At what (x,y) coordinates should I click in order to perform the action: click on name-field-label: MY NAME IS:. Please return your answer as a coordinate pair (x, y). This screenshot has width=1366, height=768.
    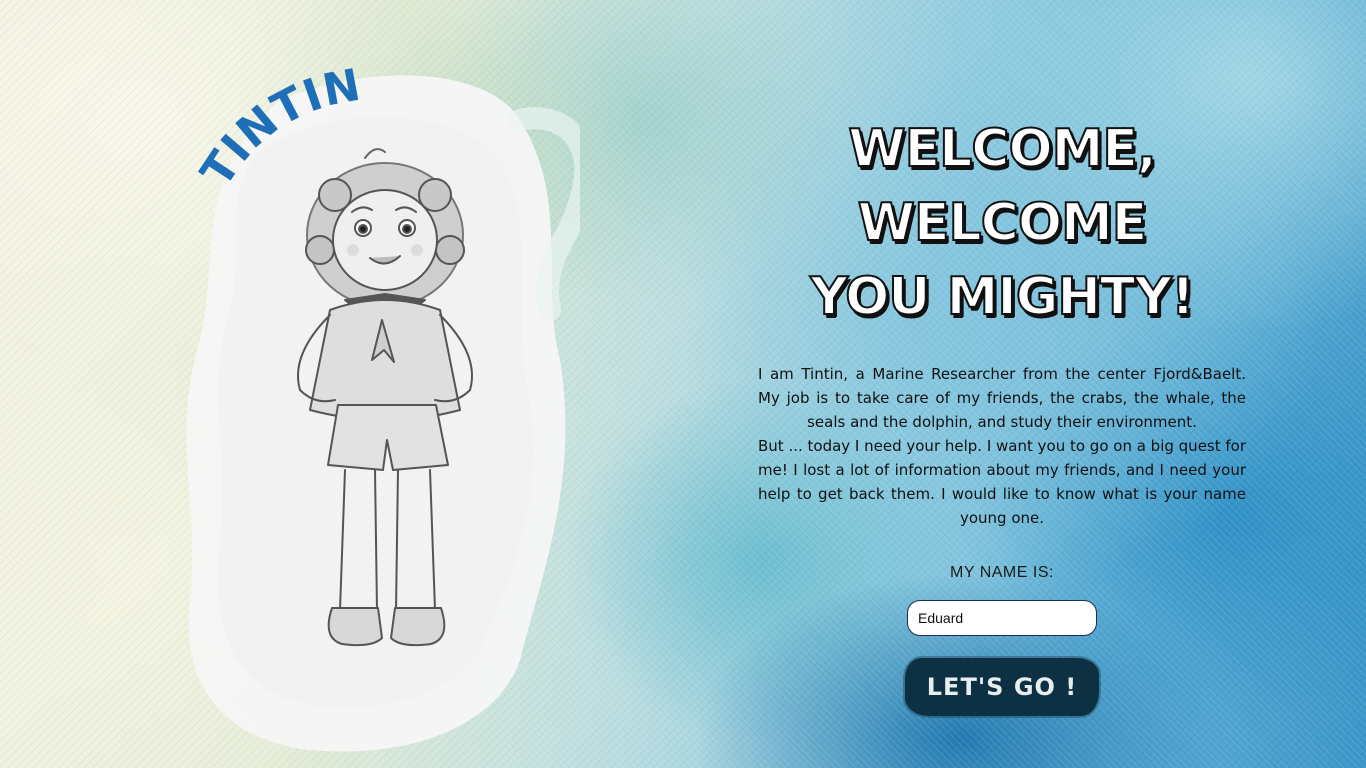
    Looking at the image, I should click on (1002, 572).